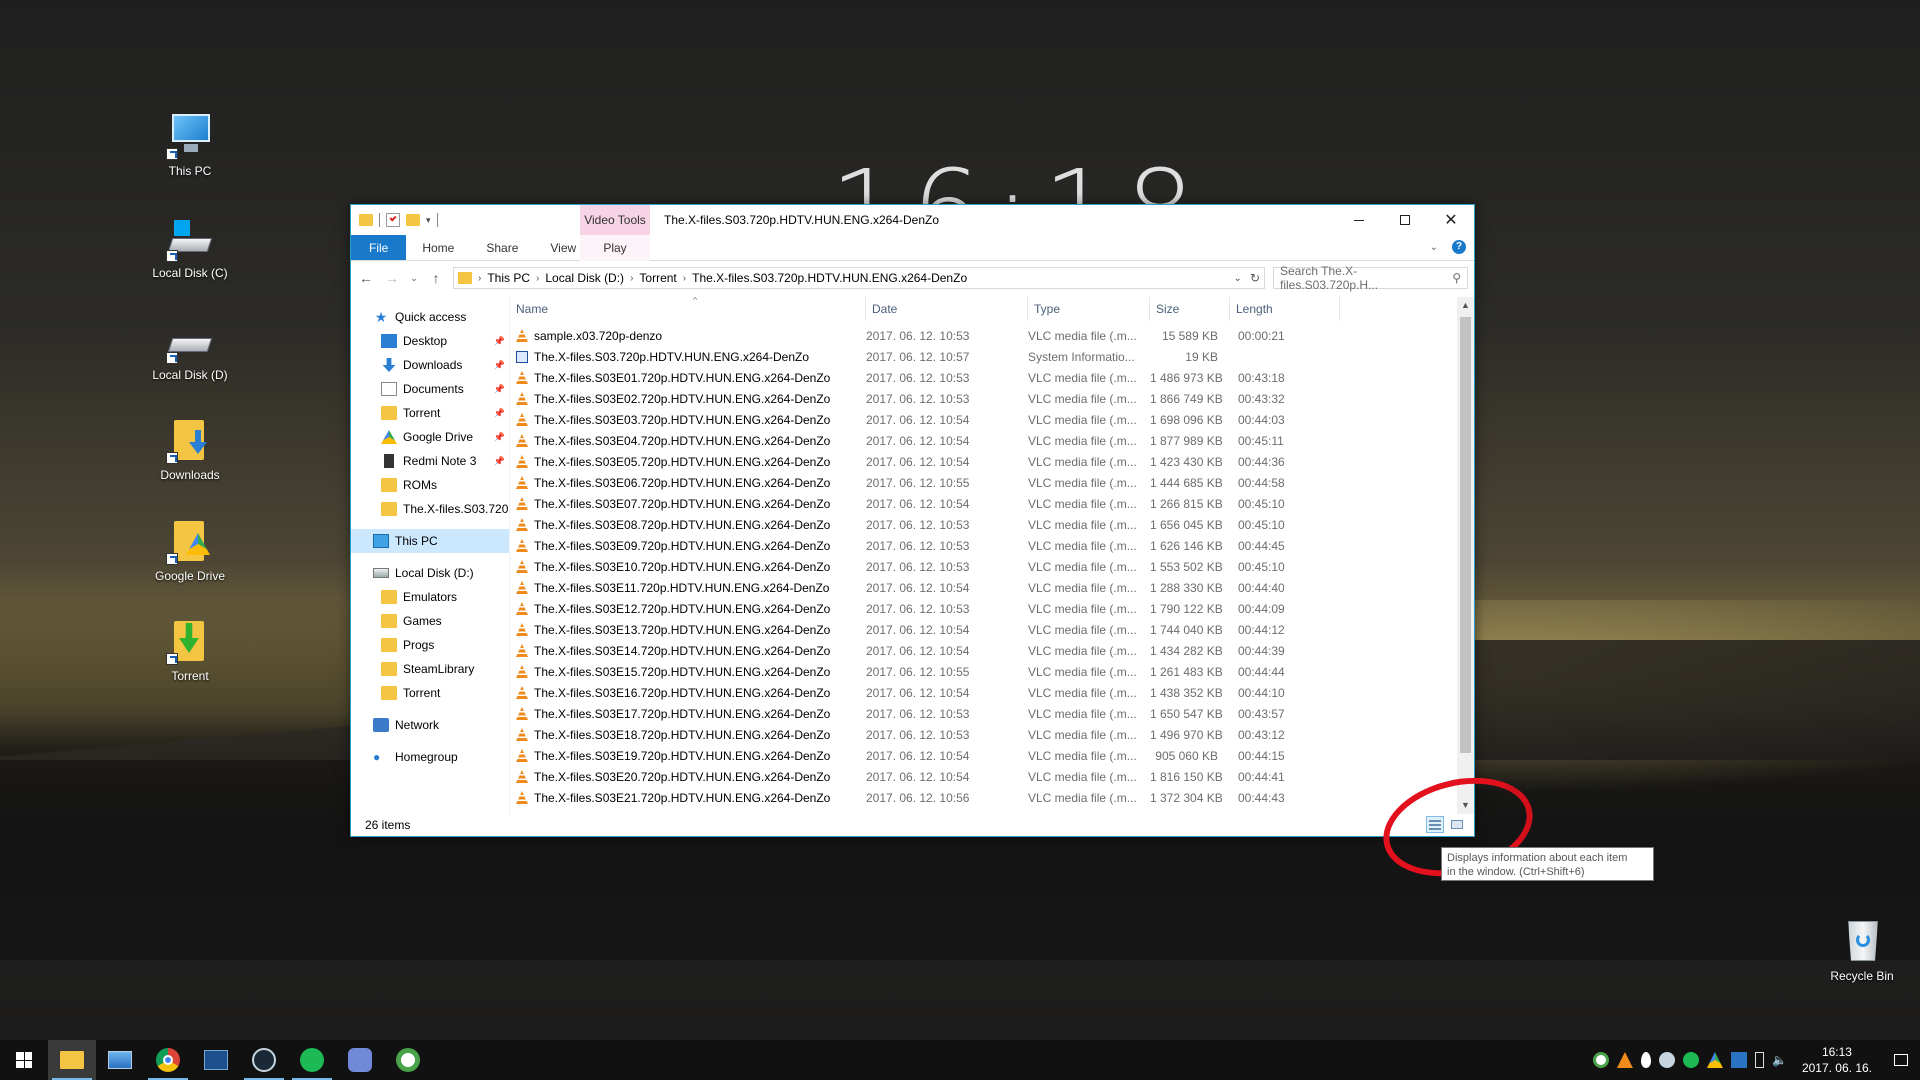 The width and height of the screenshot is (1920, 1080). I want to click on taskbar-discord, so click(360, 1060).